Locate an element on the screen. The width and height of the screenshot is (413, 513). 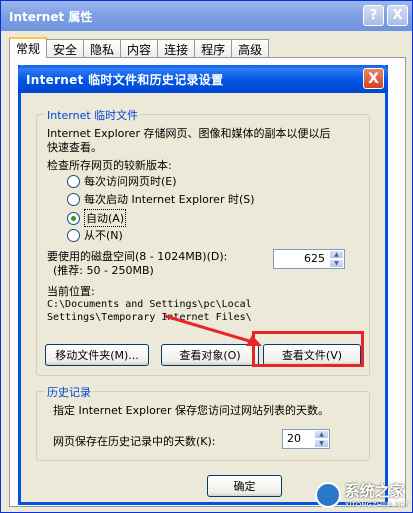
watermark-subtext: XITONGZHIJIA.NET is located at coordinates (376, 505).